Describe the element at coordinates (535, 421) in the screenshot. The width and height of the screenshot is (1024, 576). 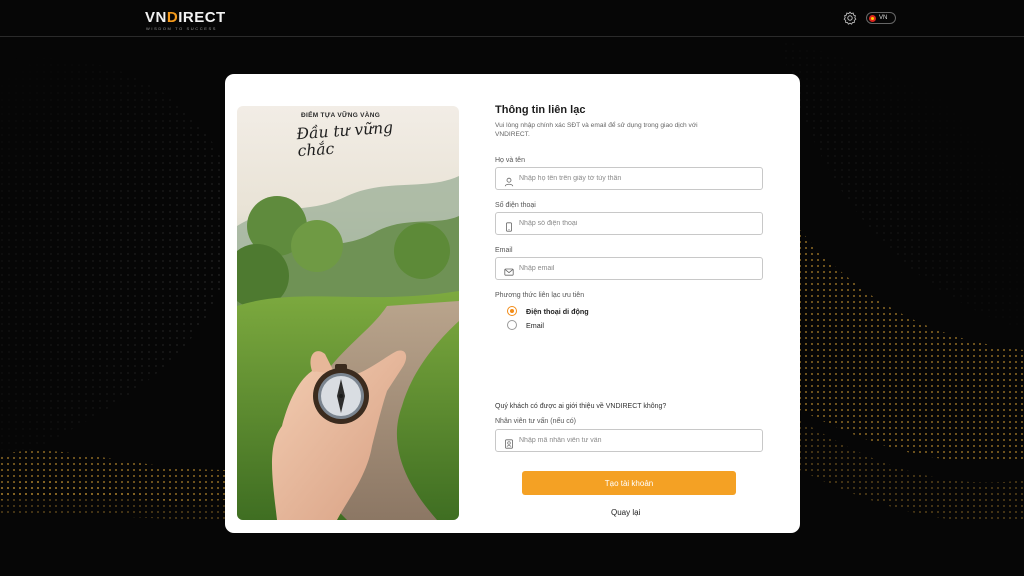
I see `advisor-label: Nhân viên tư vấn (nếu có)` at that location.